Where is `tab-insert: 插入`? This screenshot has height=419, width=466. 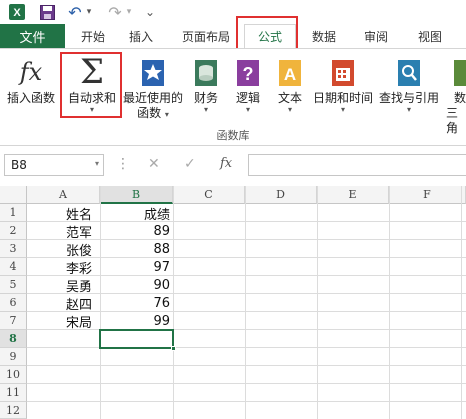 tab-insert: 插入 is located at coordinates (141, 36).